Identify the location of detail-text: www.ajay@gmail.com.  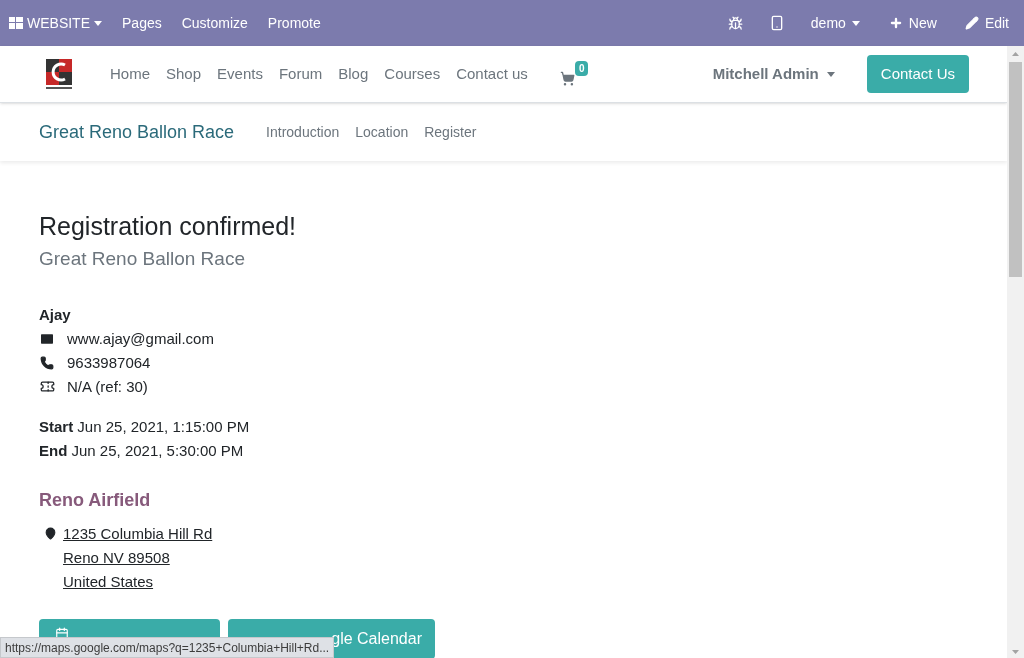
(140, 338).